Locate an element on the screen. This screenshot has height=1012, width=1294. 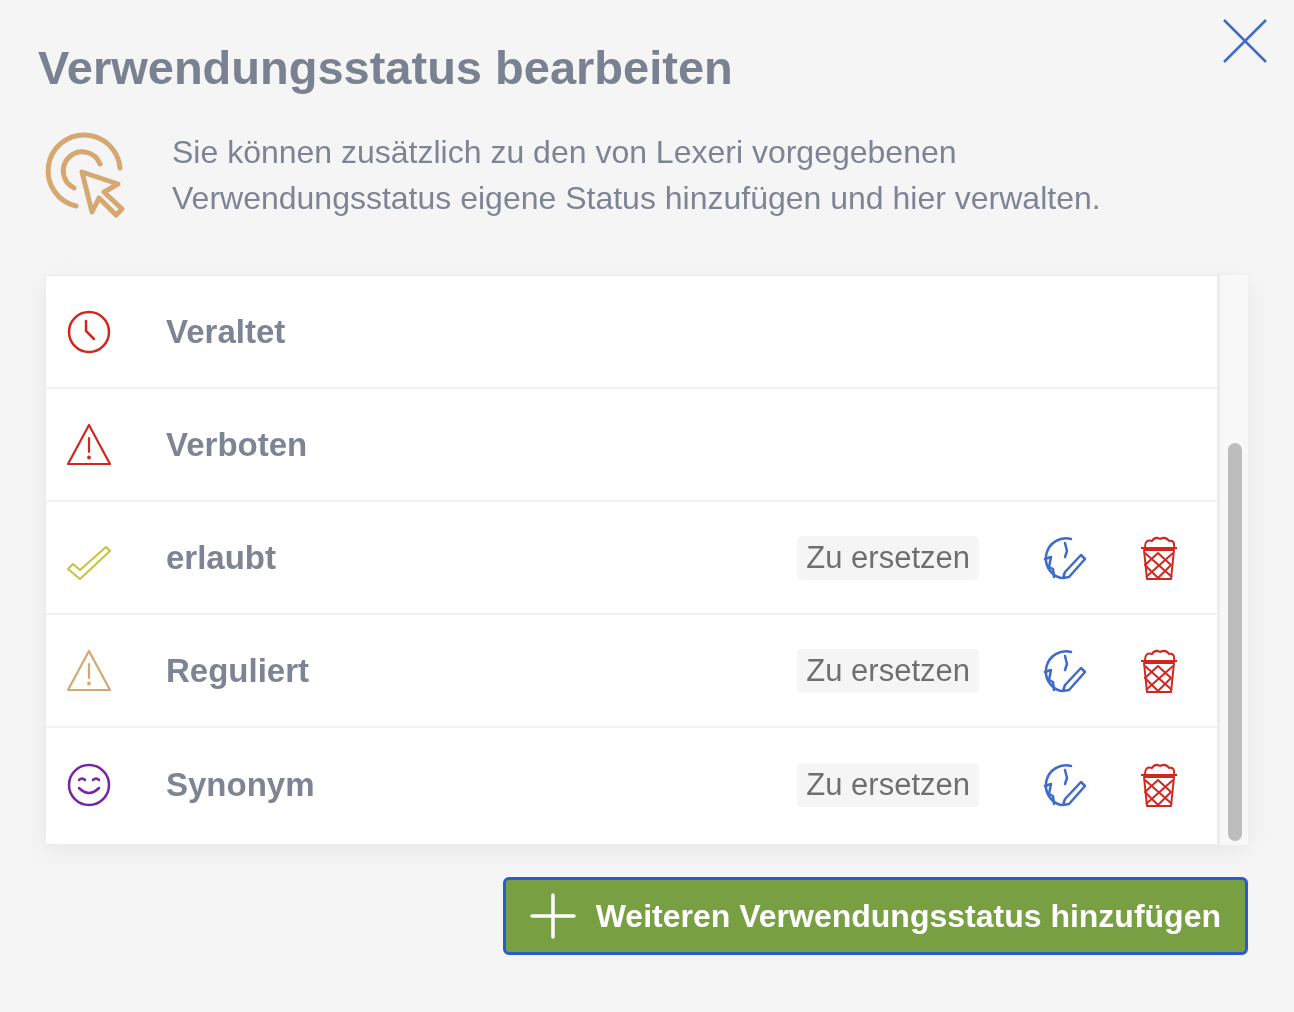
status-name: Synonym is located at coordinates (240, 784).